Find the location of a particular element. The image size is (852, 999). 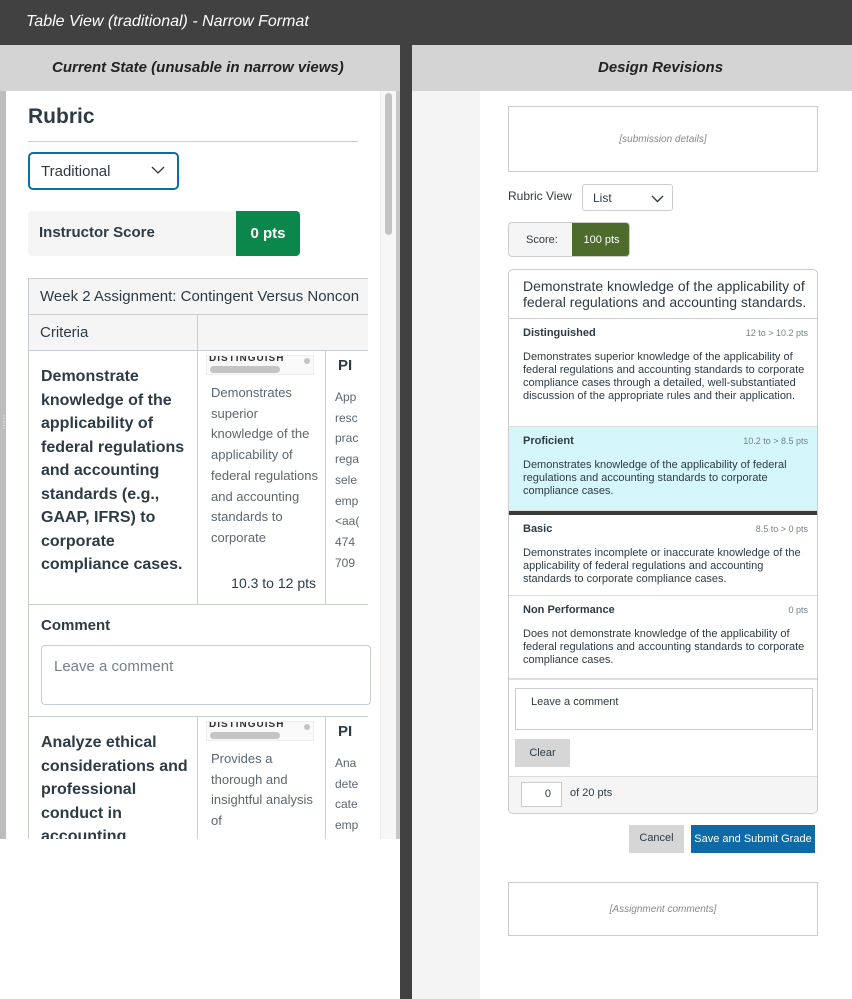

desc-line: sele is located at coordinates (346, 479).